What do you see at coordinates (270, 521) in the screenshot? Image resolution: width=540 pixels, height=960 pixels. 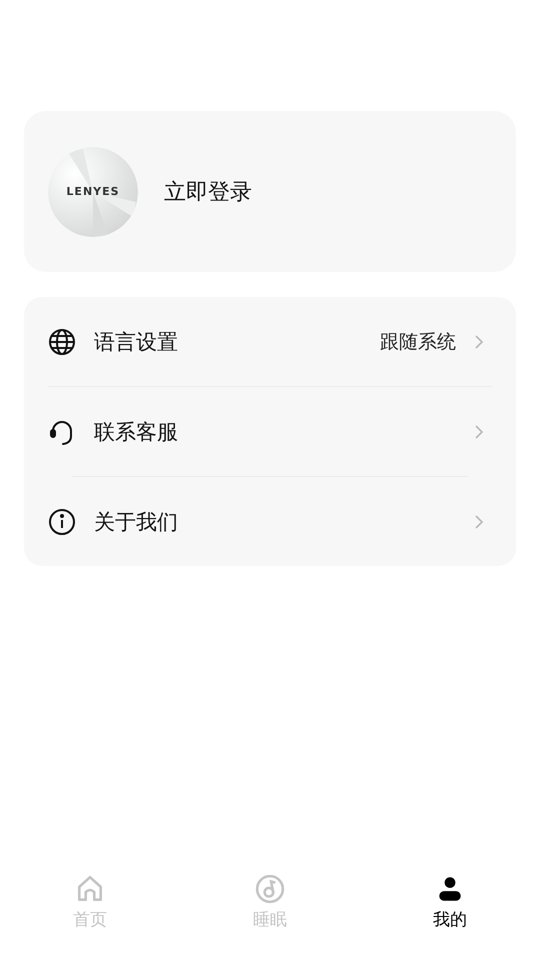 I see `menu-item: 关于我们` at bounding box center [270, 521].